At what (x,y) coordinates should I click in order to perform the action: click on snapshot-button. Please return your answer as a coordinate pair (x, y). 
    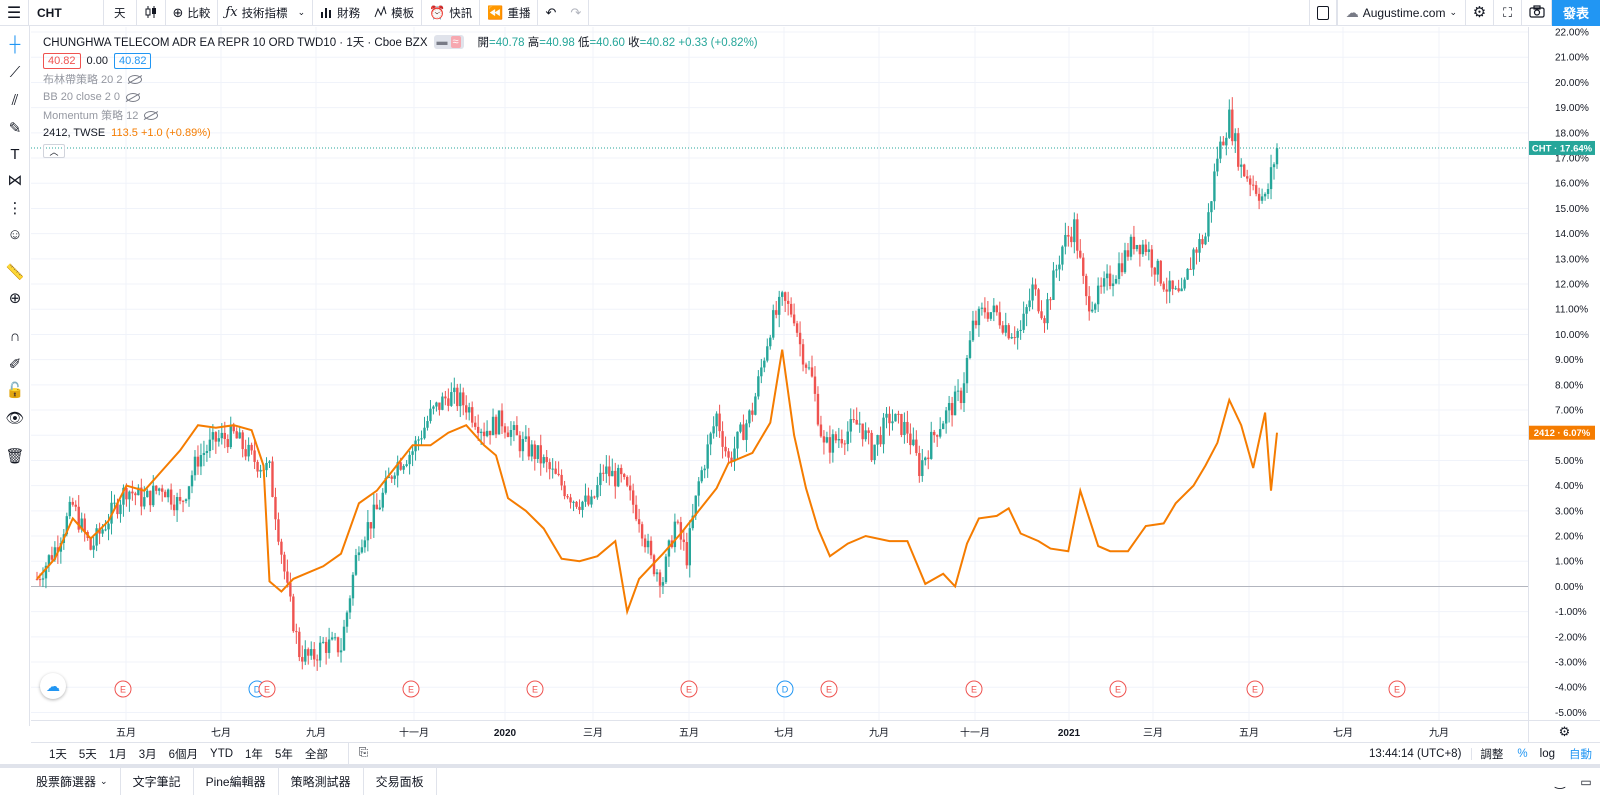
    Looking at the image, I should click on (1537, 13).